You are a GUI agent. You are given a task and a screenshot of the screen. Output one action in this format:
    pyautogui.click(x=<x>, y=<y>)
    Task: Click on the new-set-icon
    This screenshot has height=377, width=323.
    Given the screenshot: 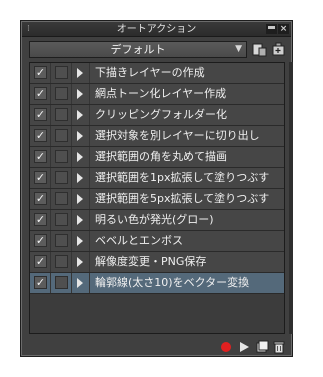 What is the action you would take?
    pyautogui.click(x=278, y=49)
    